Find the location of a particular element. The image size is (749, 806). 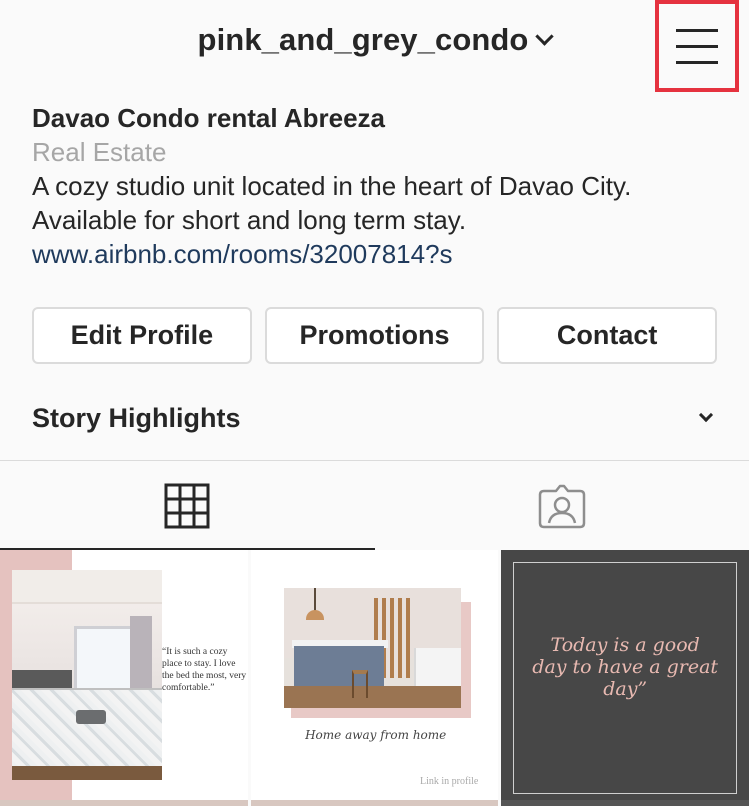

hamburger-menu-icon is located at coordinates (697, 46).